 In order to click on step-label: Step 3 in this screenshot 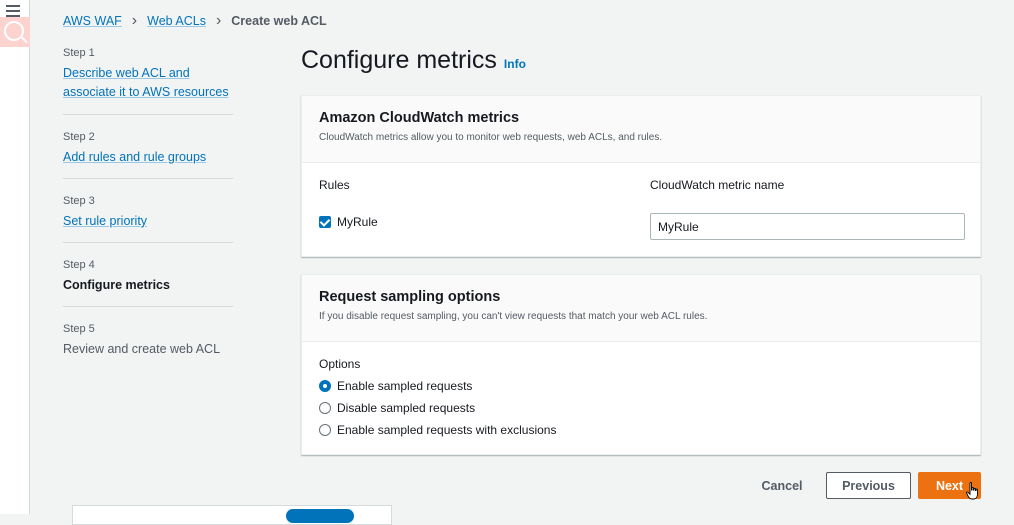, I will do `click(79, 201)`.